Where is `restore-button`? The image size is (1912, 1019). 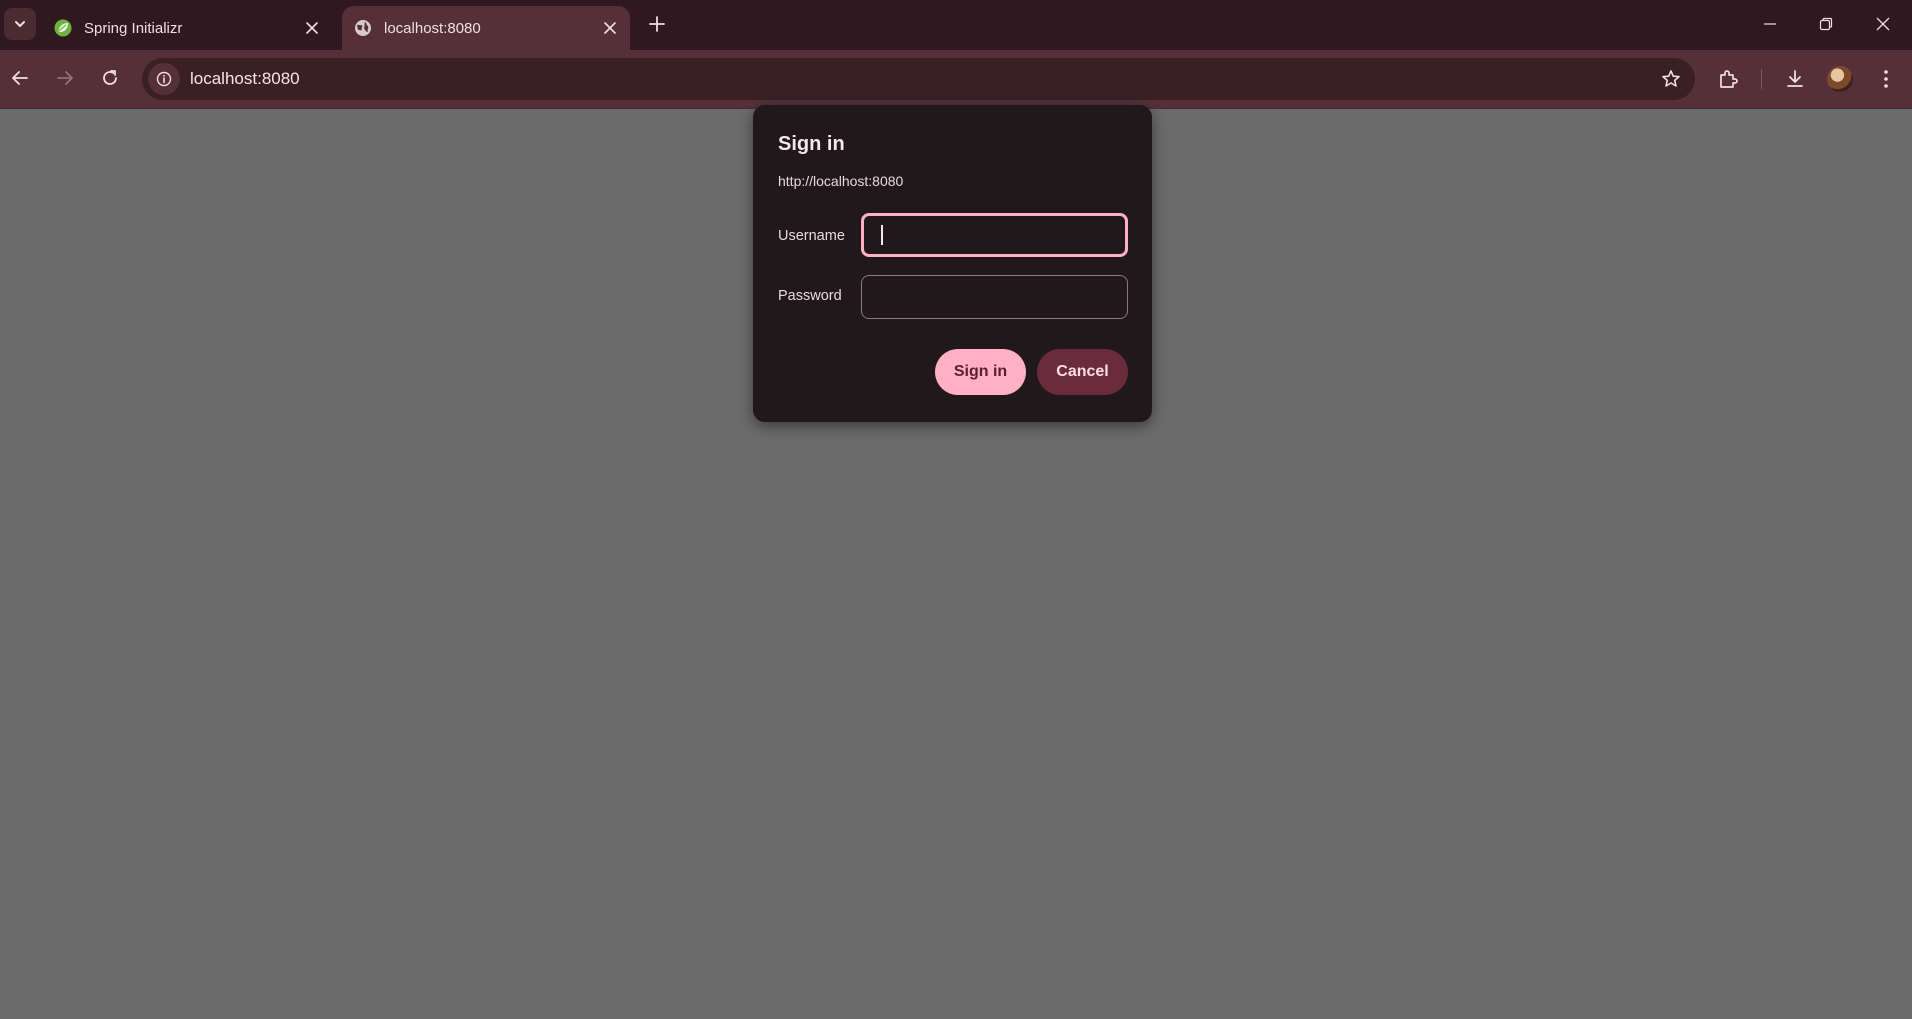
restore-button is located at coordinates (1826, 24).